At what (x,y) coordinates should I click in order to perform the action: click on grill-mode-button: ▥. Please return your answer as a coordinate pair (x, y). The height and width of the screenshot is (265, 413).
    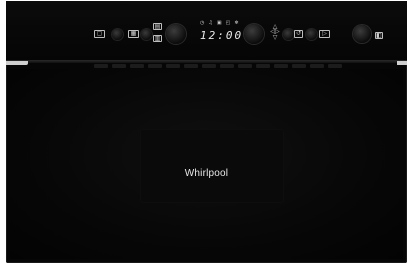
    Looking at the image, I should click on (157, 38).